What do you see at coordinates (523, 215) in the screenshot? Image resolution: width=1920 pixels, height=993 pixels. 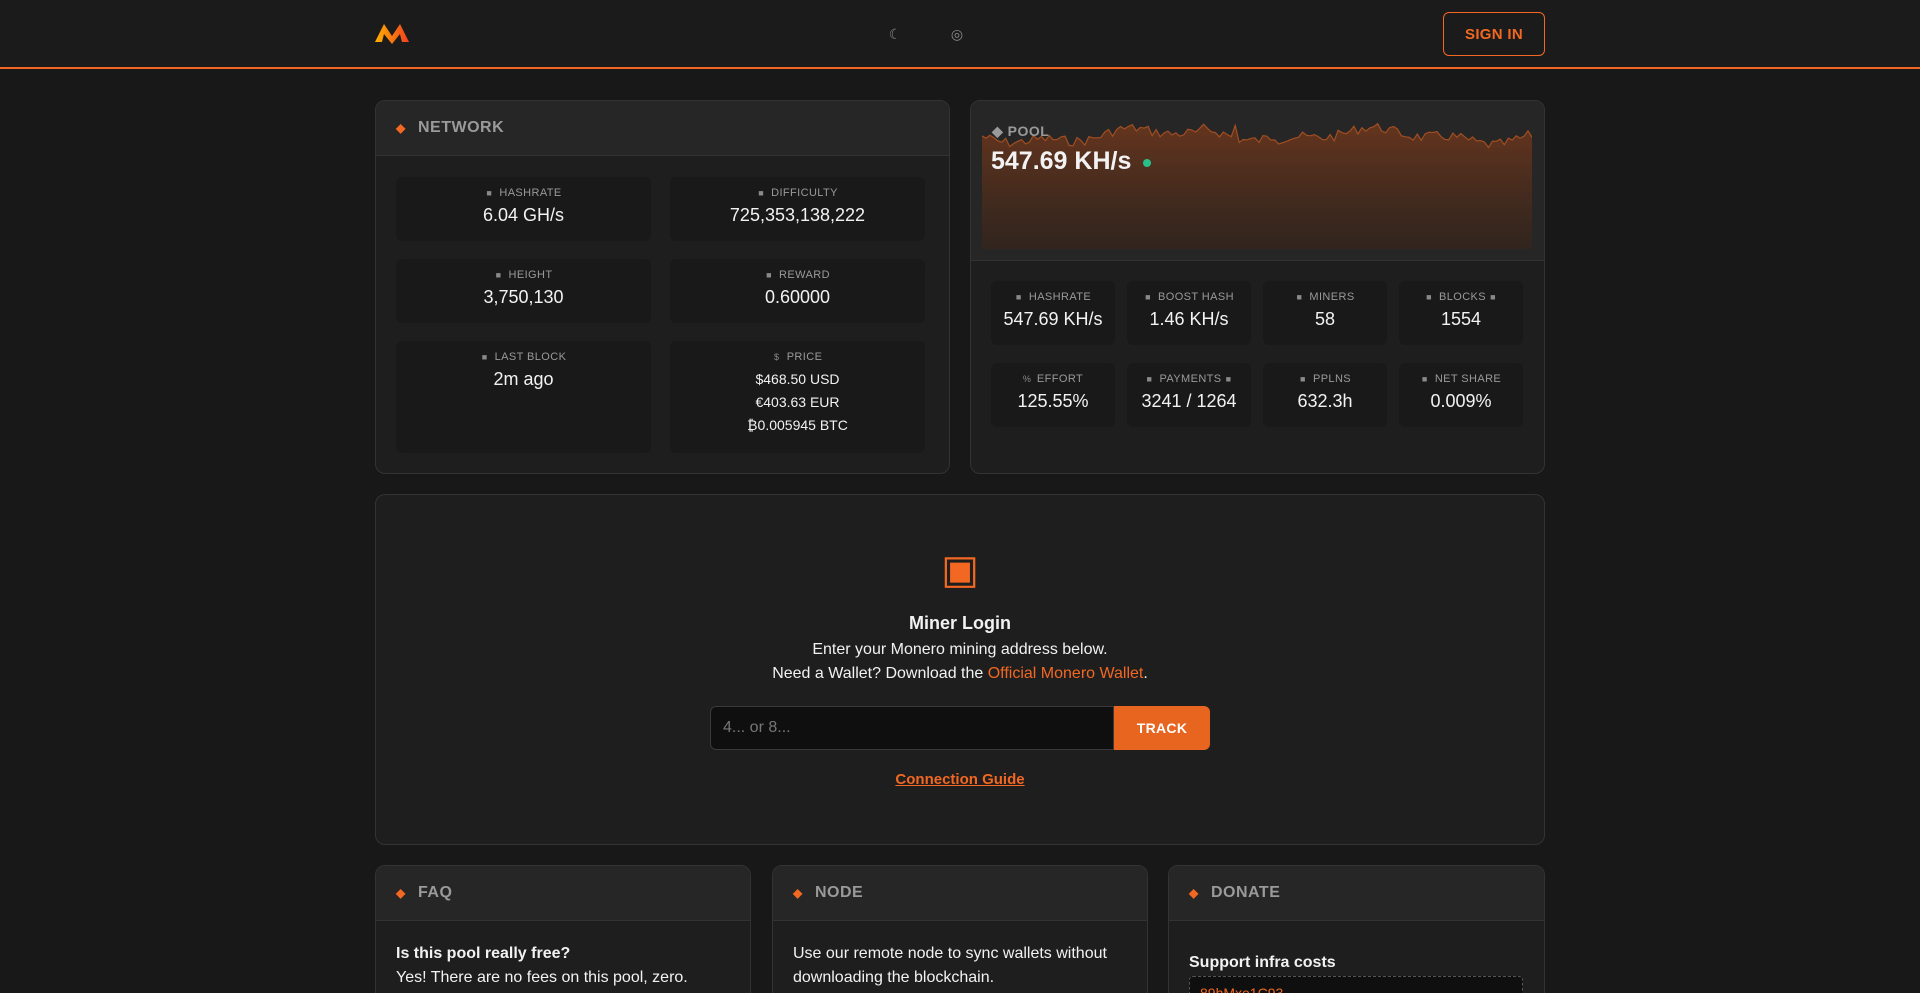 I see `network-hashrate-value: 6.04 GH/s` at bounding box center [523, 215].